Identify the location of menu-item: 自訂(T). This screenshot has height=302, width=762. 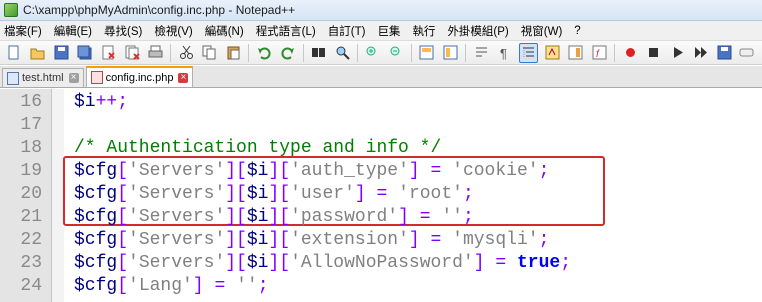
(349, 31).